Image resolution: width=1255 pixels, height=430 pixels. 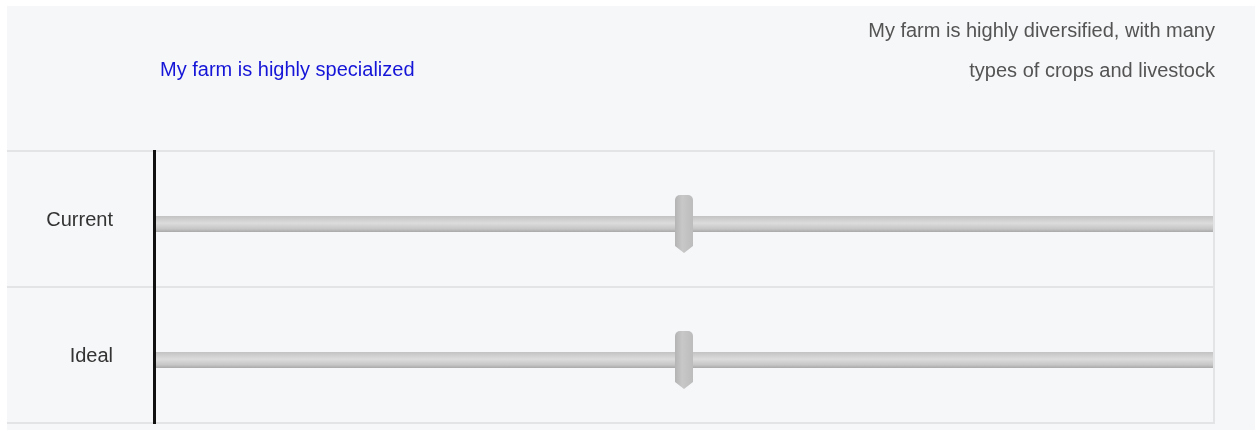 I want to click on scale-right-label: My farm is highly diversified, with many types of crops and livestock, so click(x=1041, y=50).